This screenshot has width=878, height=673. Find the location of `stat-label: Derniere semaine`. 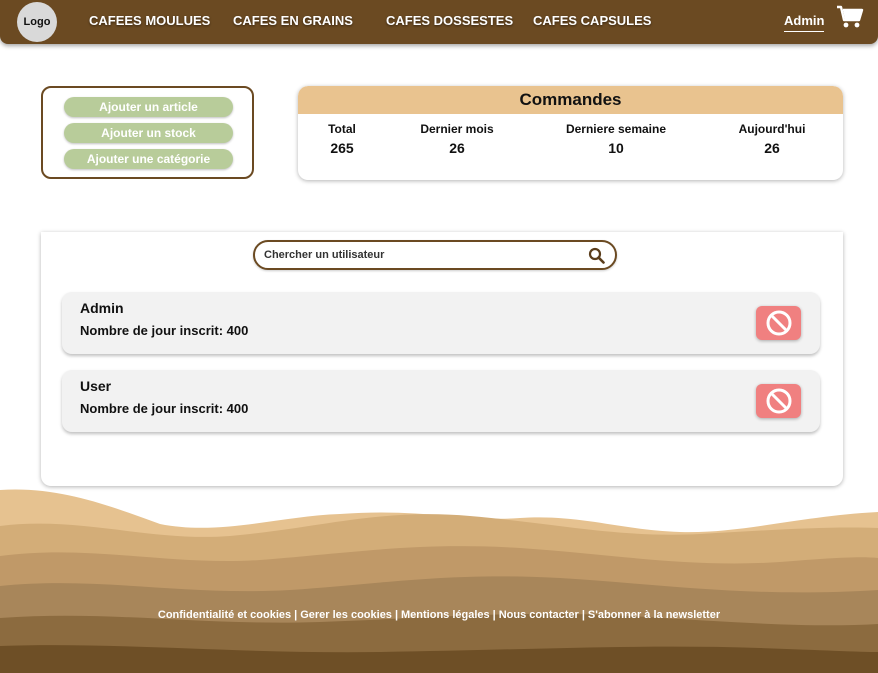

stat-label: Derniere semaine is located at coordinates (616, 129).